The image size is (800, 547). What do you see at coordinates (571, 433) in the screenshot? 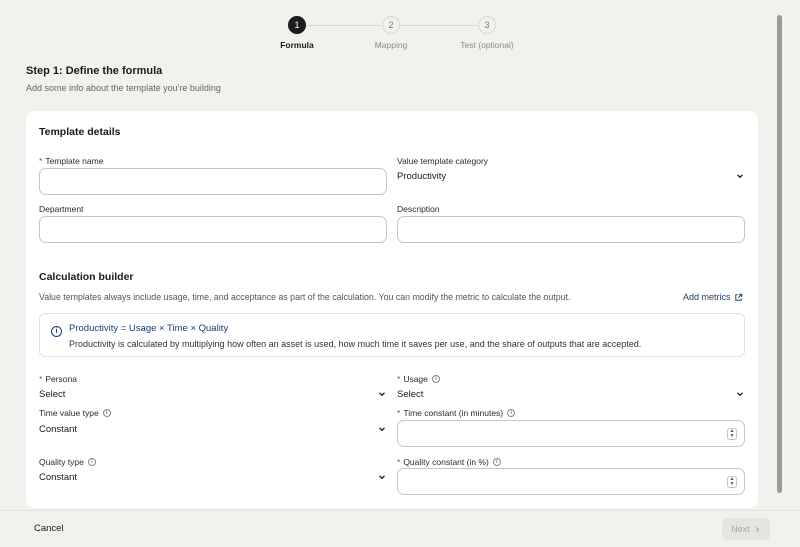
I see `time-constant-input: ▲ ▼` at bounding box center [571, 433].